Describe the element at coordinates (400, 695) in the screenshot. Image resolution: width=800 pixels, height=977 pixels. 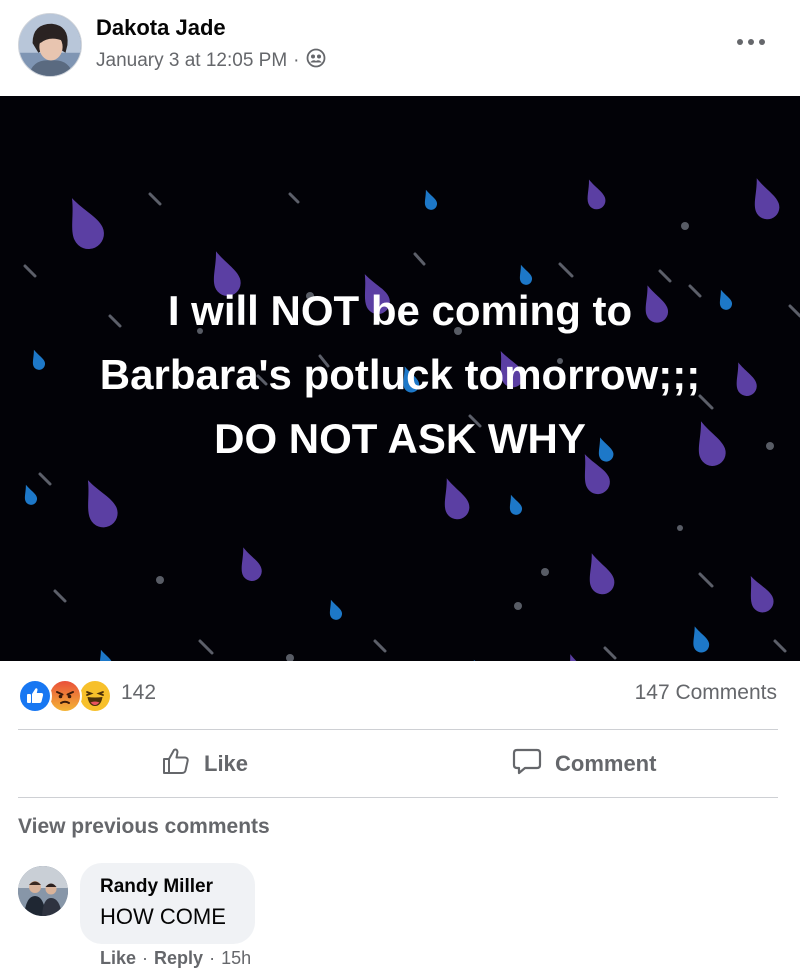
I see `reactions-summary: 142 147 Comments` at that location.